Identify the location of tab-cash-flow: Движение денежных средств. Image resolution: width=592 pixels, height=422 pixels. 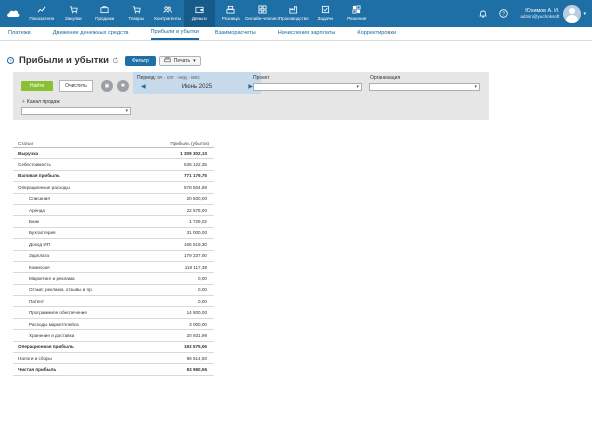
(95, 35).